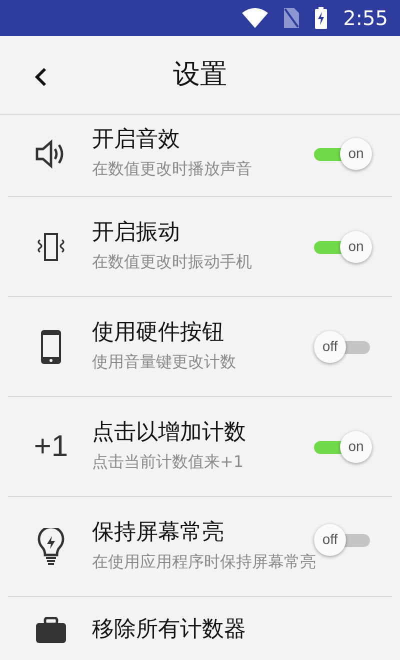 Image resolution: width=400 pixels, height=660 pixels. I want to click on phone-icon, so click(51, 347).